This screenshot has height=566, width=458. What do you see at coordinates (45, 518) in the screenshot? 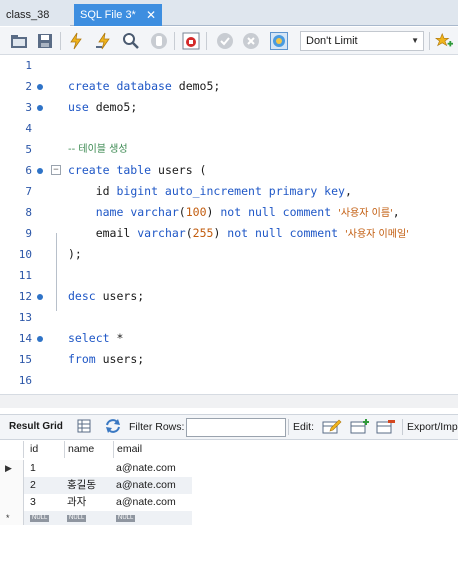
I see `cell-id: NULL` at bounding box center [45, 518].